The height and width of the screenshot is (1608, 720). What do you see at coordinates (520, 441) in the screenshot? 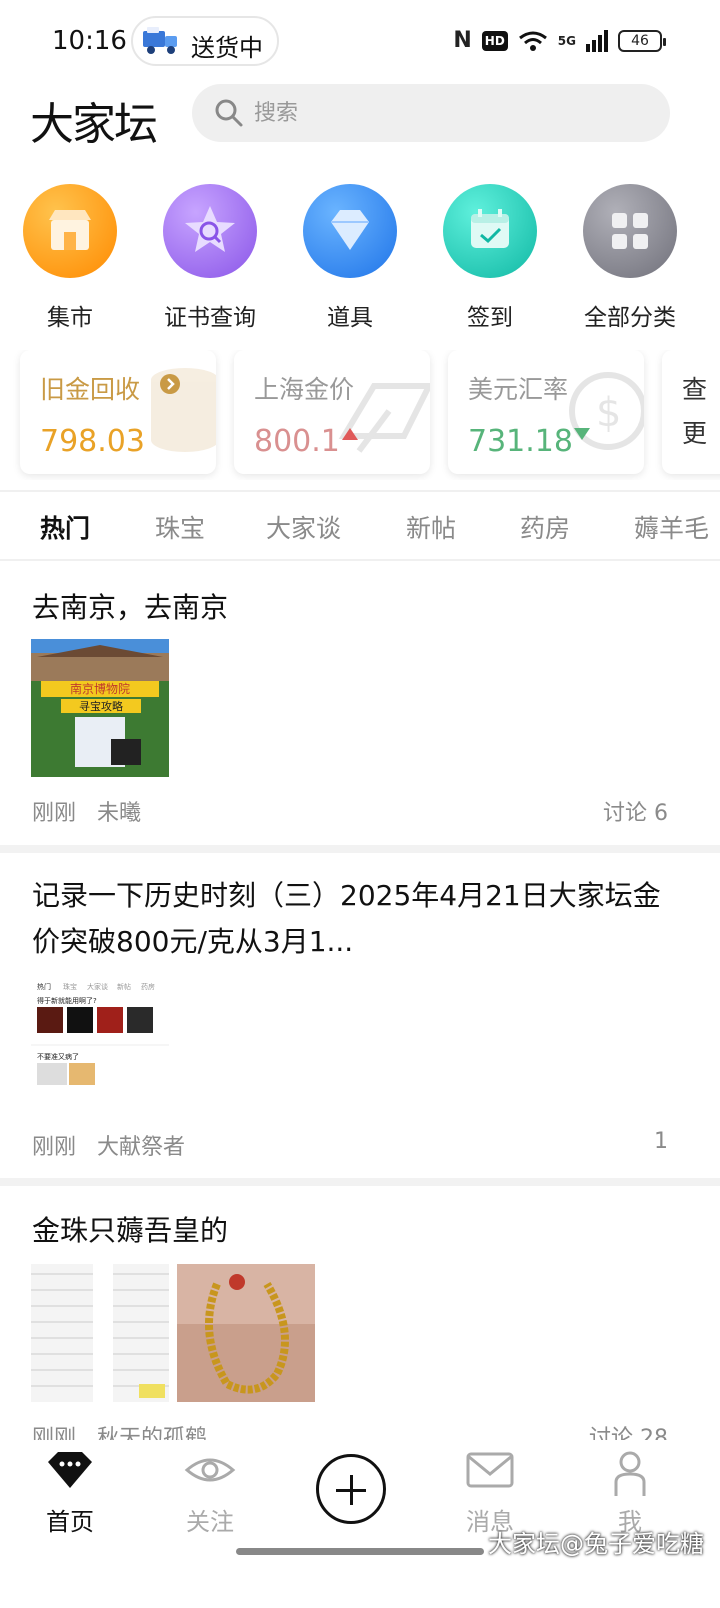
I see `card-value: 731.18` at bounding box center [520, 441].